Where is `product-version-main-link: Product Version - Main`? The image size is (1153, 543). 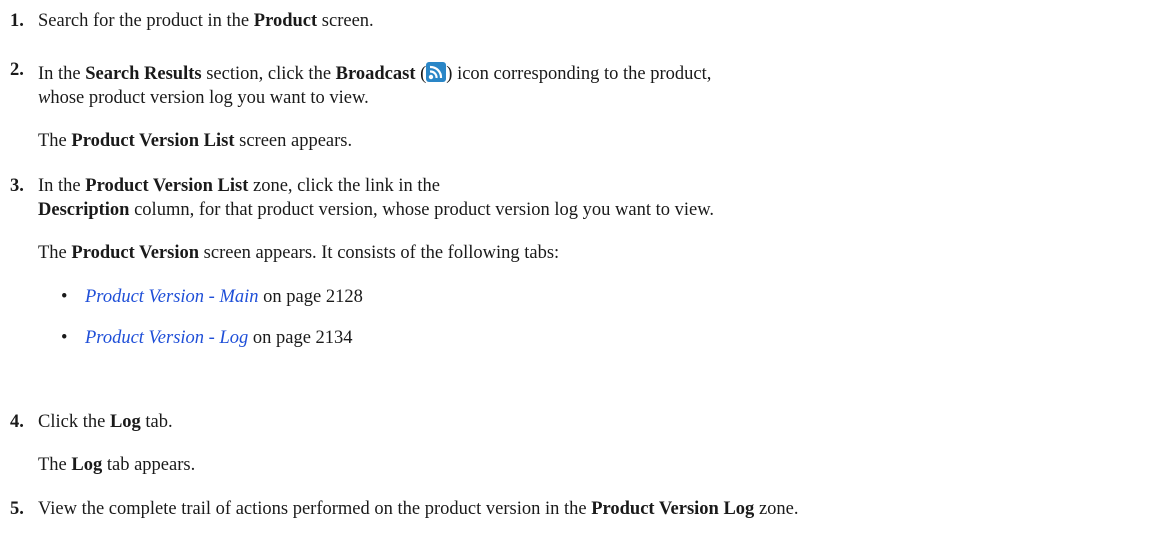 product-version-main-link: Product Version - Main is located at coordinates (172, 297).